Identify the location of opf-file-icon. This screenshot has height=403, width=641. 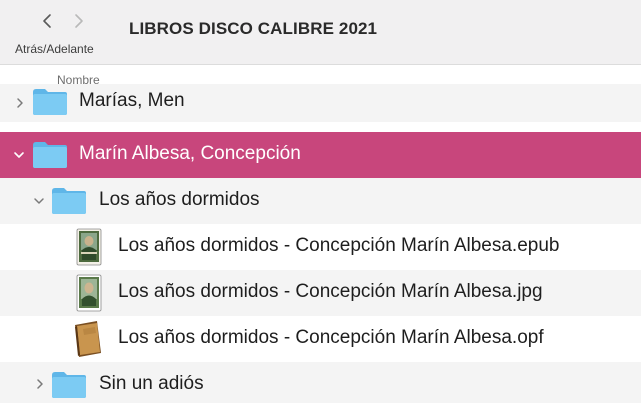
(88, 339).